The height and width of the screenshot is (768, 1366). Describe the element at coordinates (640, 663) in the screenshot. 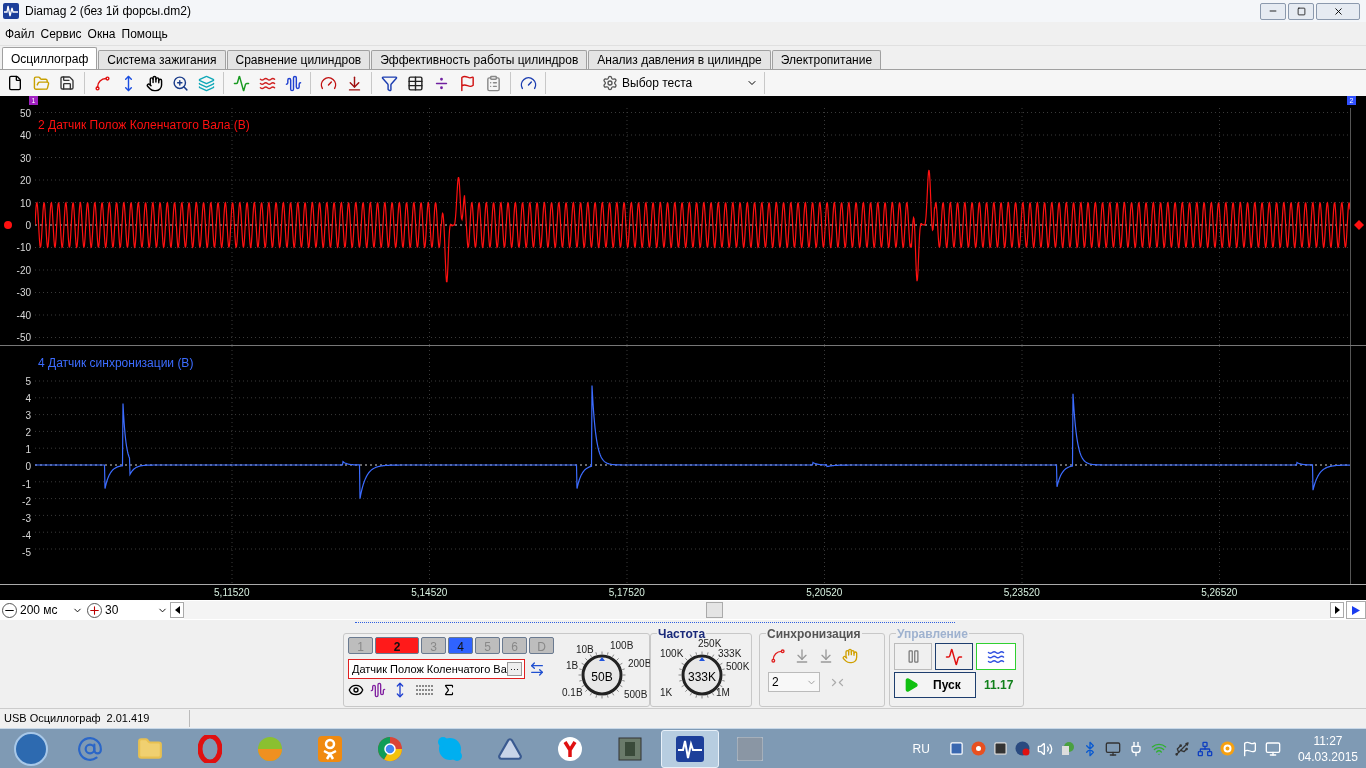

I see `dial-label: 200В` at that location.